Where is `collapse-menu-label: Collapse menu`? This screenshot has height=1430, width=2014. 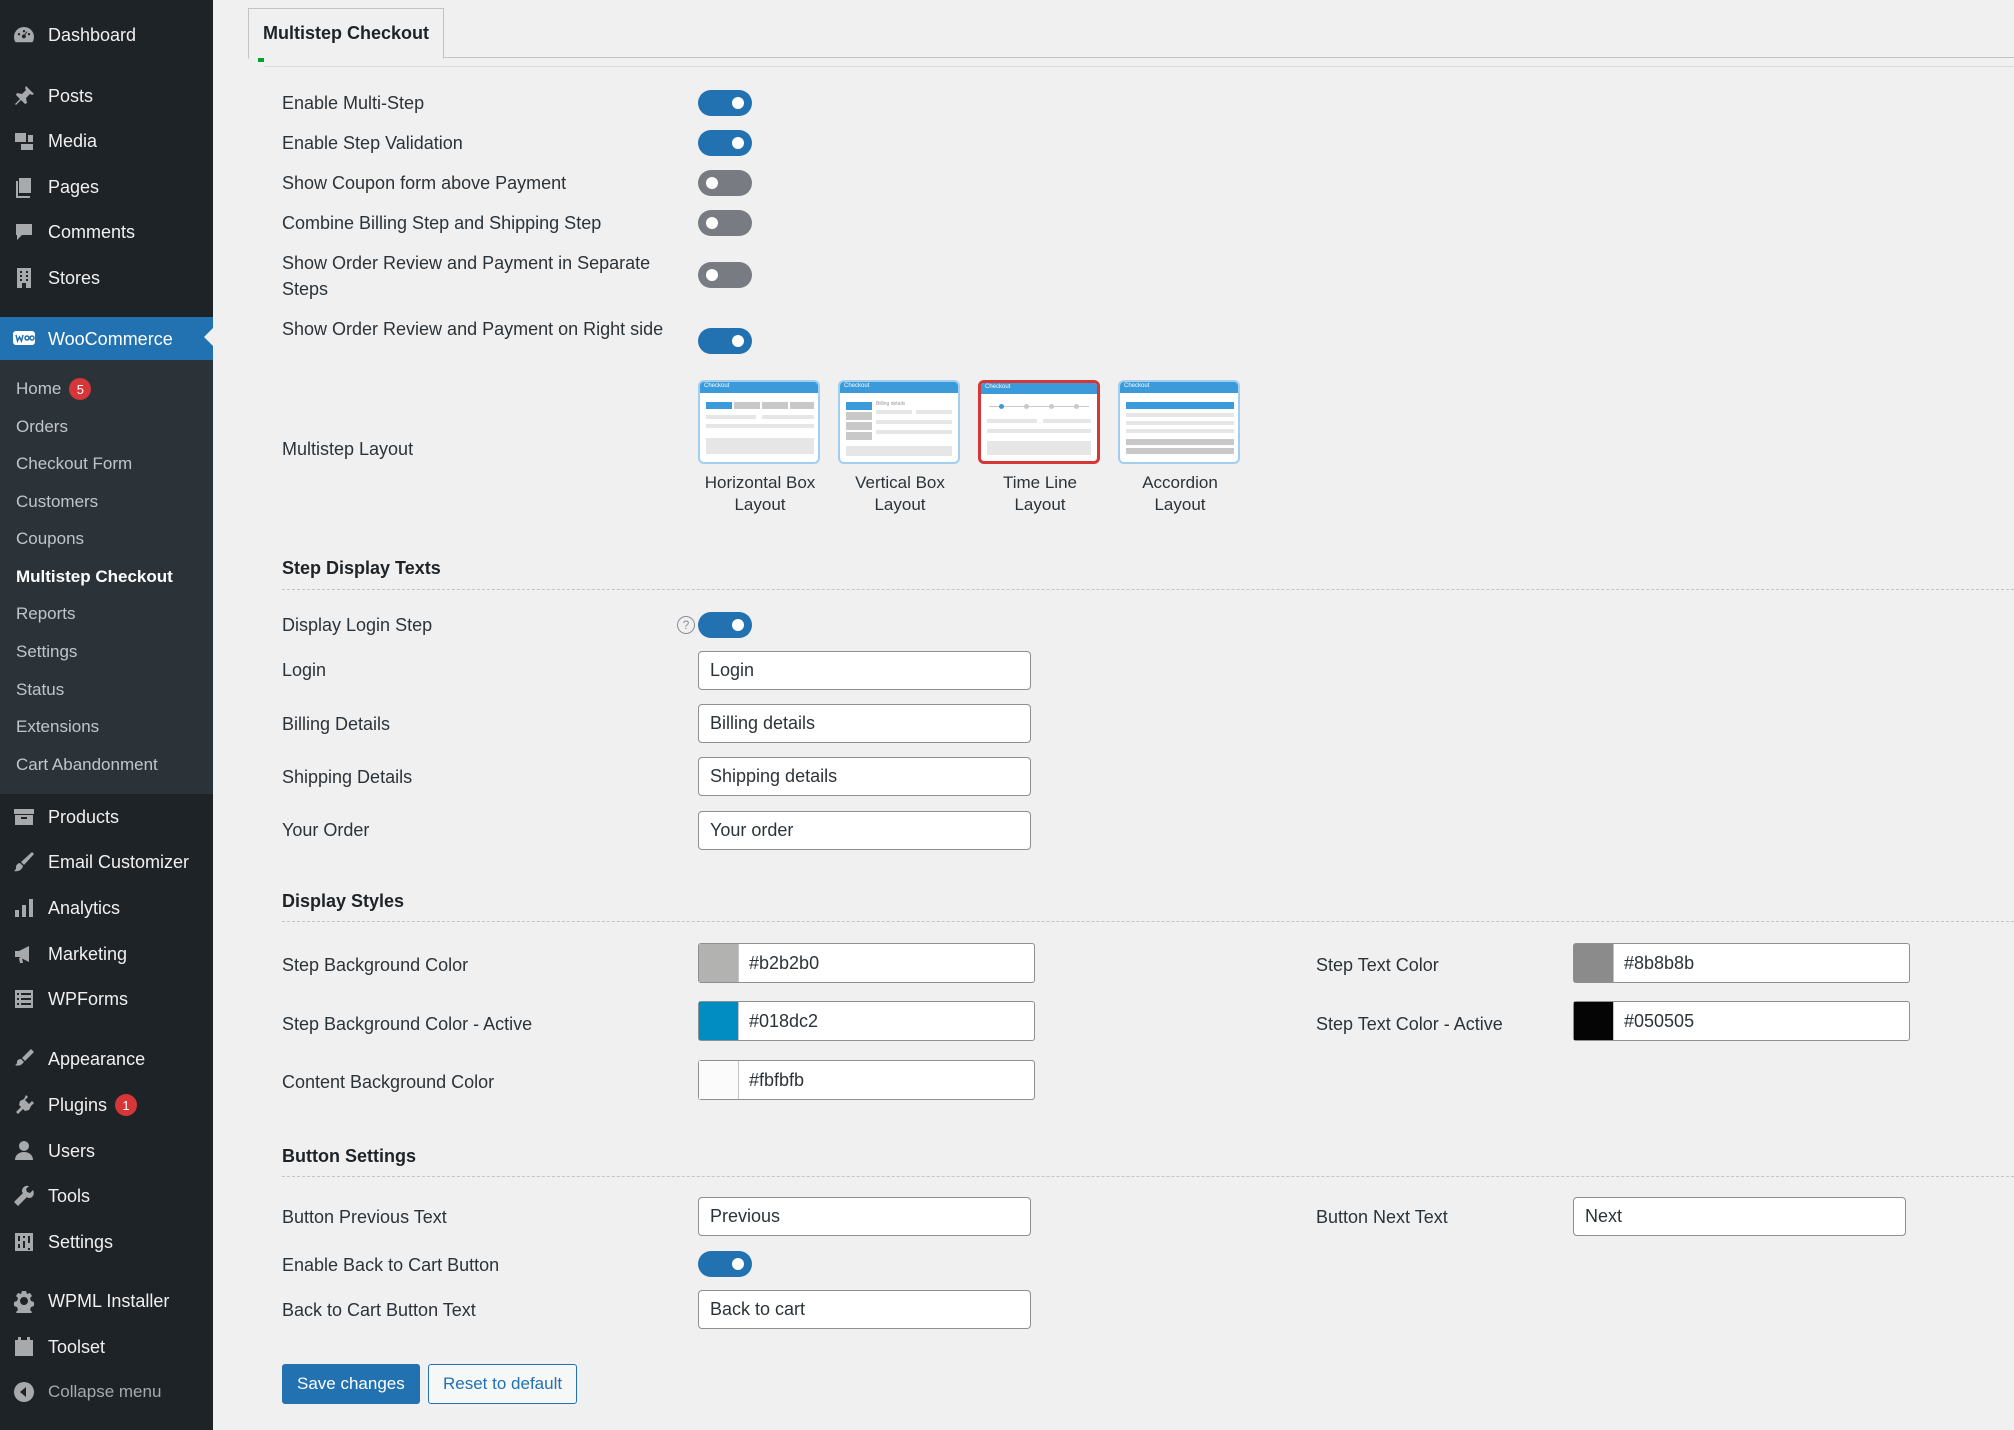
collapse-menu-label: Collapse menu is located at coordinates (105, 1391).